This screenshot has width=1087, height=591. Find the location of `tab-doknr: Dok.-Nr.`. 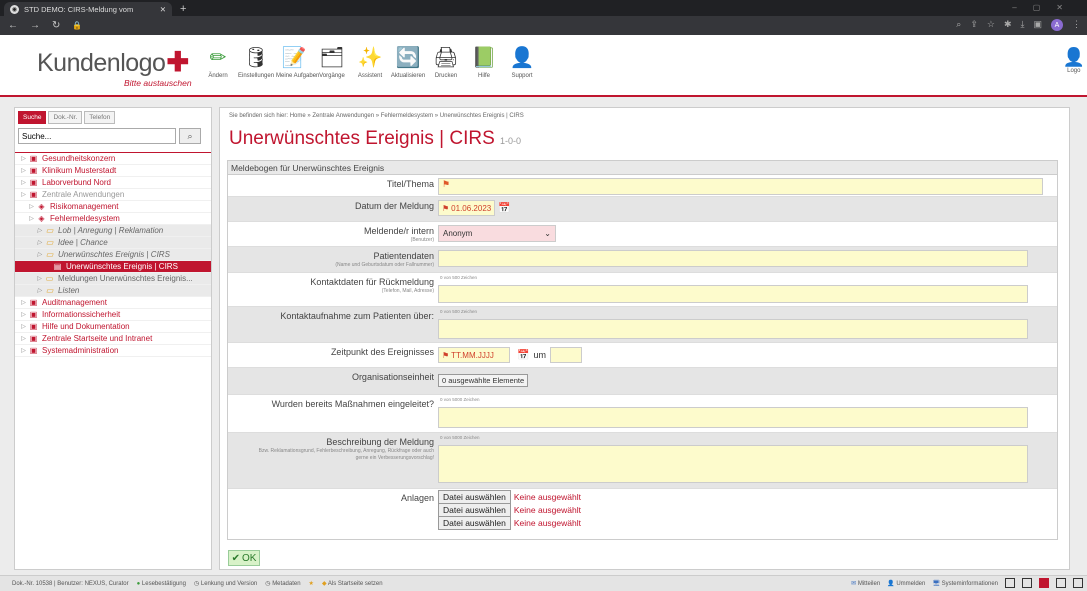

tab-doknr: Dok.-Nr. is located at coordinates (65, 117).